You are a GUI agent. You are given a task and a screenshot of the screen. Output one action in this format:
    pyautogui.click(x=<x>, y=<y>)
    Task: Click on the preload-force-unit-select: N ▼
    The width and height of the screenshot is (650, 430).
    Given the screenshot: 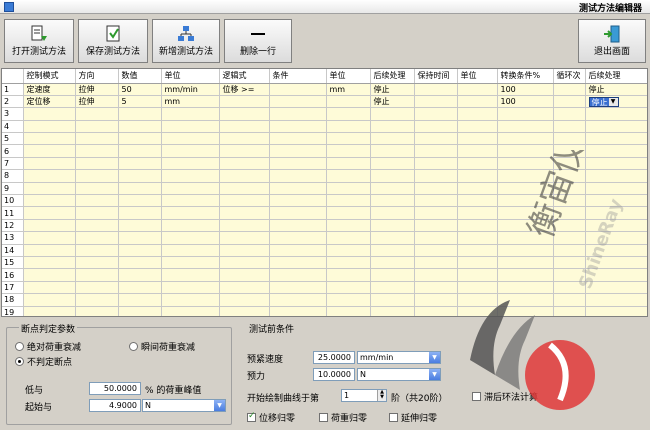 What is the action you would take?
    pyautogui.click(x=399, y=374)
    